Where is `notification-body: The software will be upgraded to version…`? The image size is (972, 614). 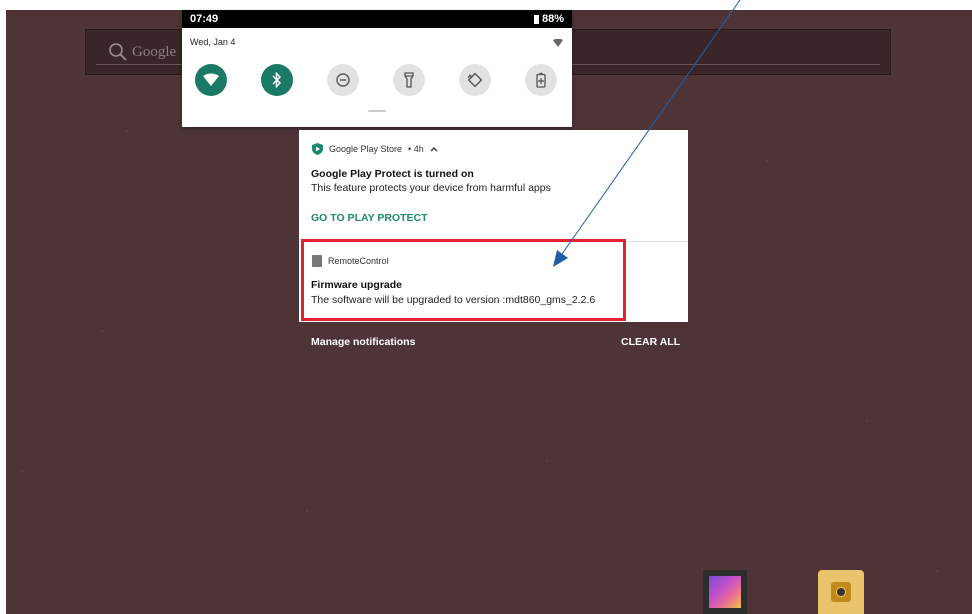 notification-body: The software will be upgraded to version… is located at coordinates (453, 300).